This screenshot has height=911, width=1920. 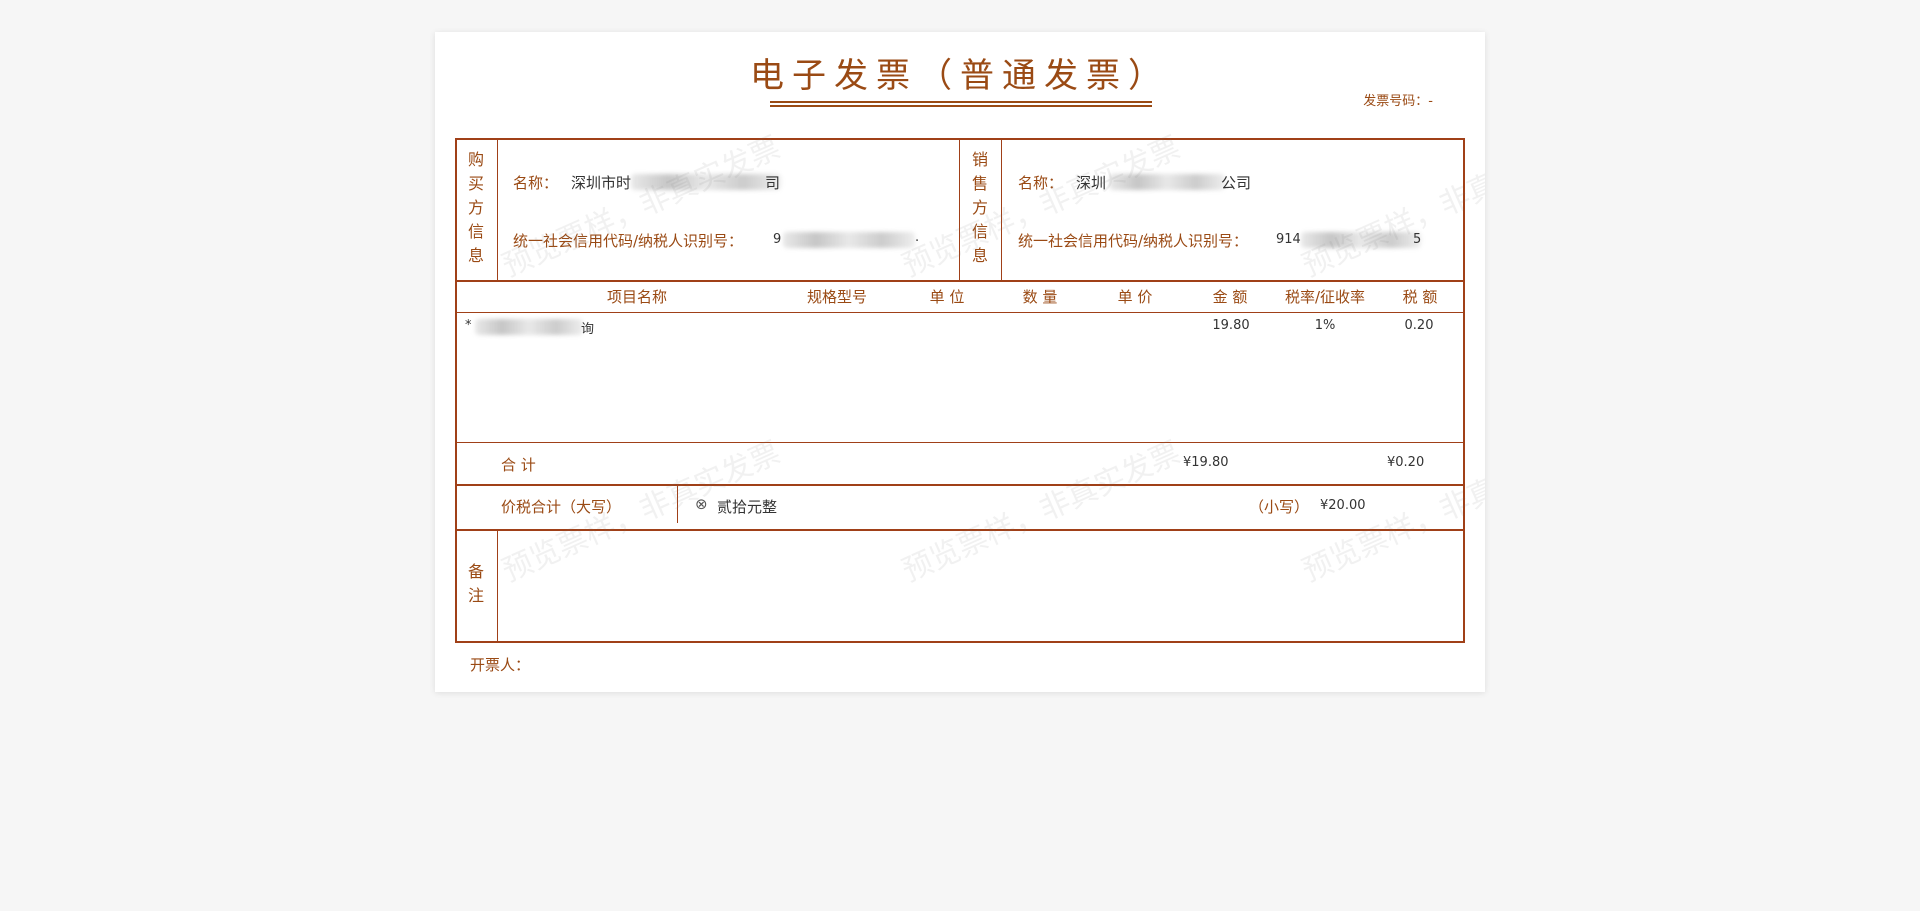 What do you see at coordinates (979, 207) in the screenshot?
I see `seller-section-label: 销 售 方 信 息` at bounding box center [979, 207].